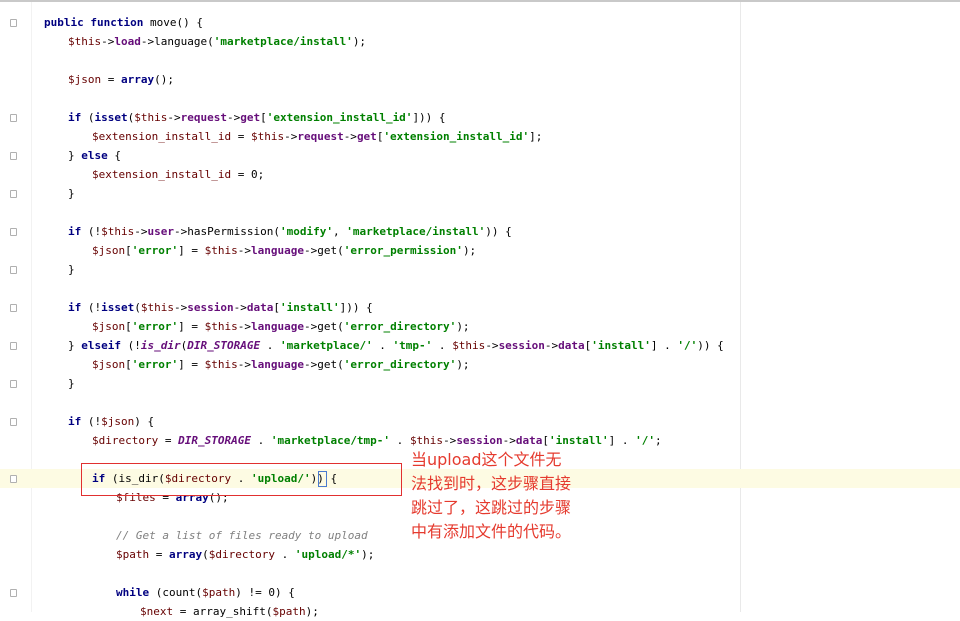 The width and height of the screenshot is (960, 621). Describe the element at coordinates (248, 174) in the screenshot. I see `code-token: = 0;` at that location.